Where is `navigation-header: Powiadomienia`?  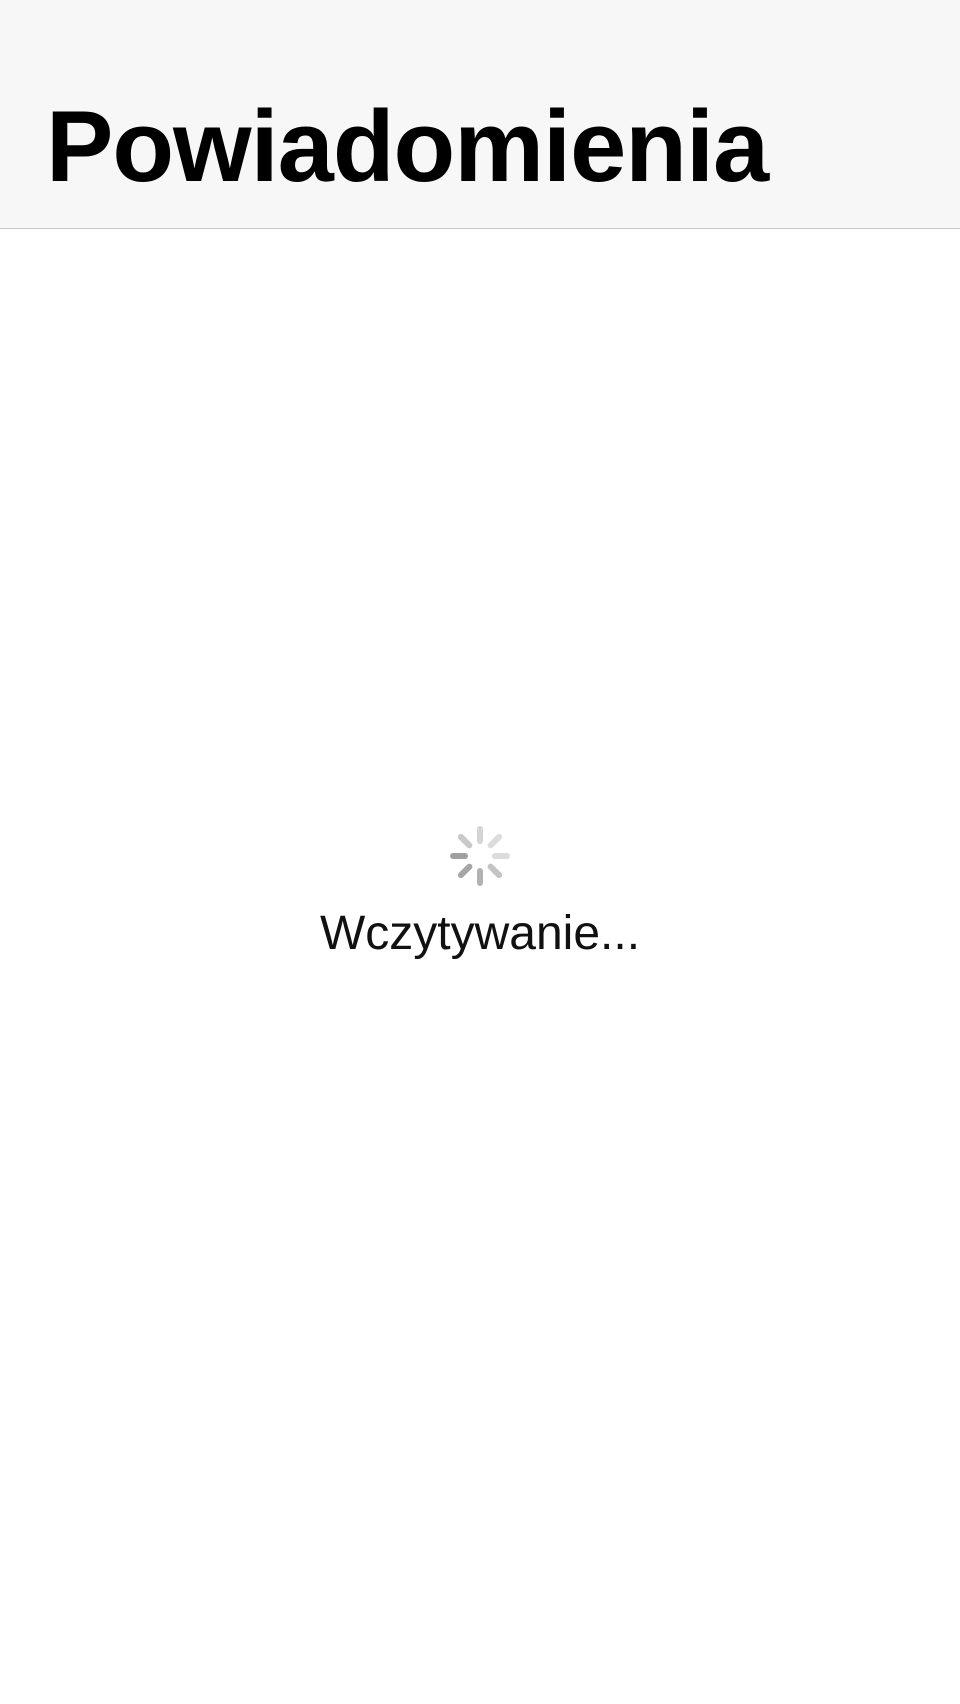 navigation-header: Powiadomienia is located at coordinates (480, 114).